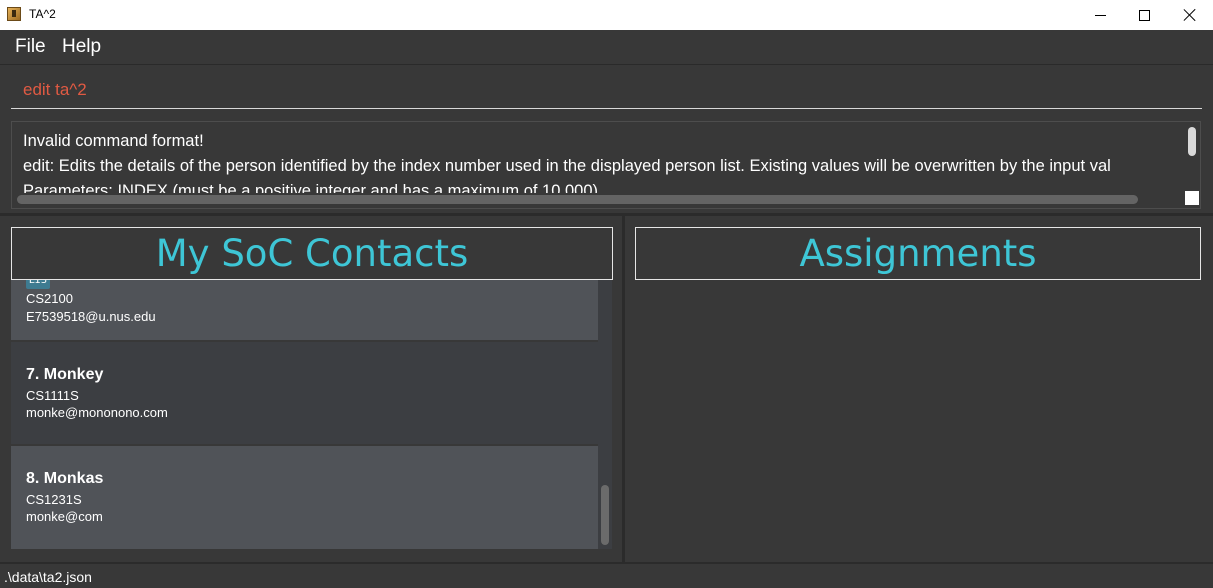 The width and height of the screenshot is (1213, 588). Describe the element at coordinates (65, 478) in the screenshot. I see `person-name: 8. Monkas` at that location.